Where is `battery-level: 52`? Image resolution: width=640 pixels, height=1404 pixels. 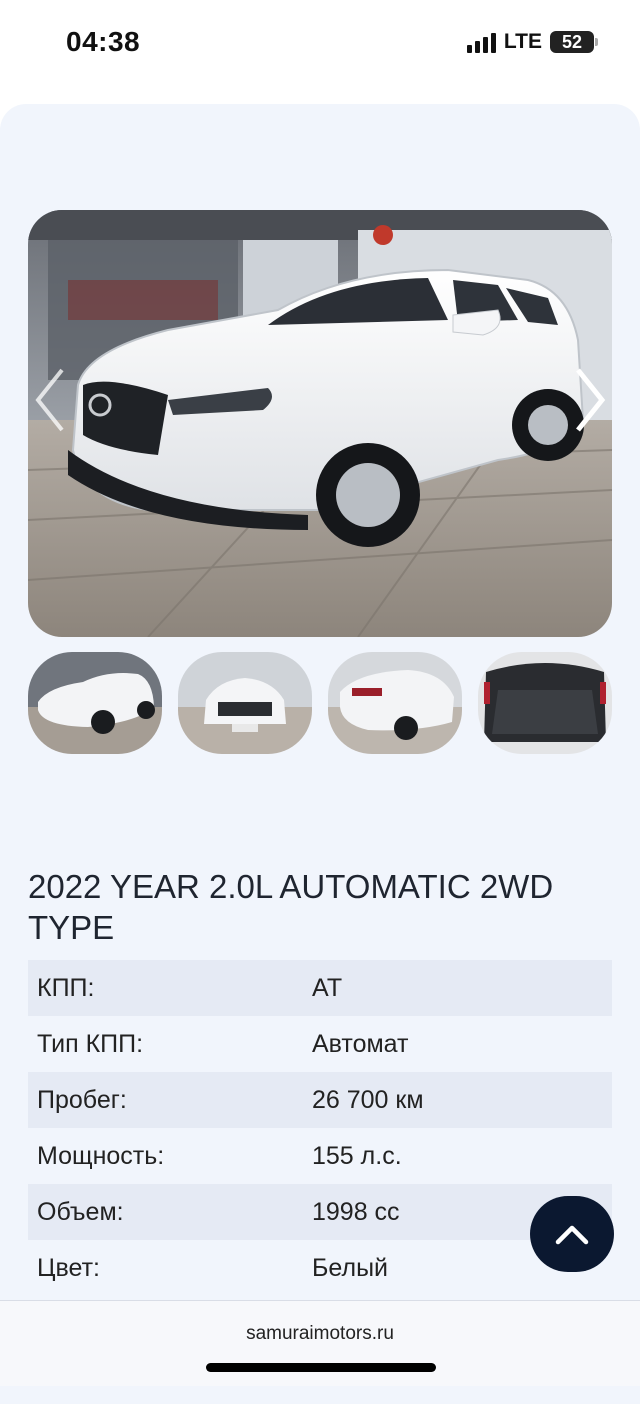 battery-level: 52 is located at coordinates (572, 41).